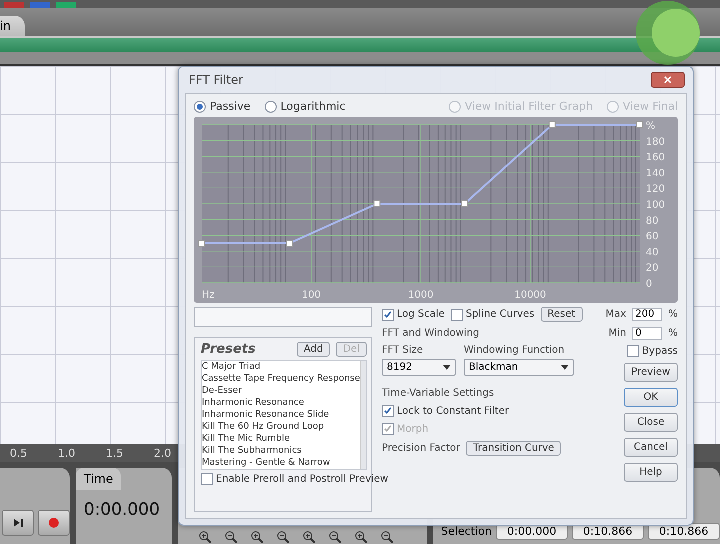  What do you see at coordinates (647, 333) in the screenshot?
I see `min-field: 0` at bounding box center [647, 333].